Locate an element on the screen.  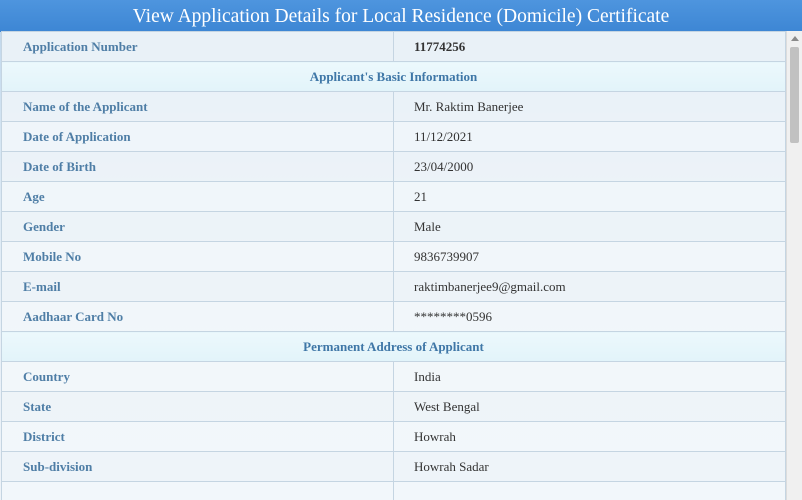
table-row: Application Number 11774256 is located at coordinates (393, 46).